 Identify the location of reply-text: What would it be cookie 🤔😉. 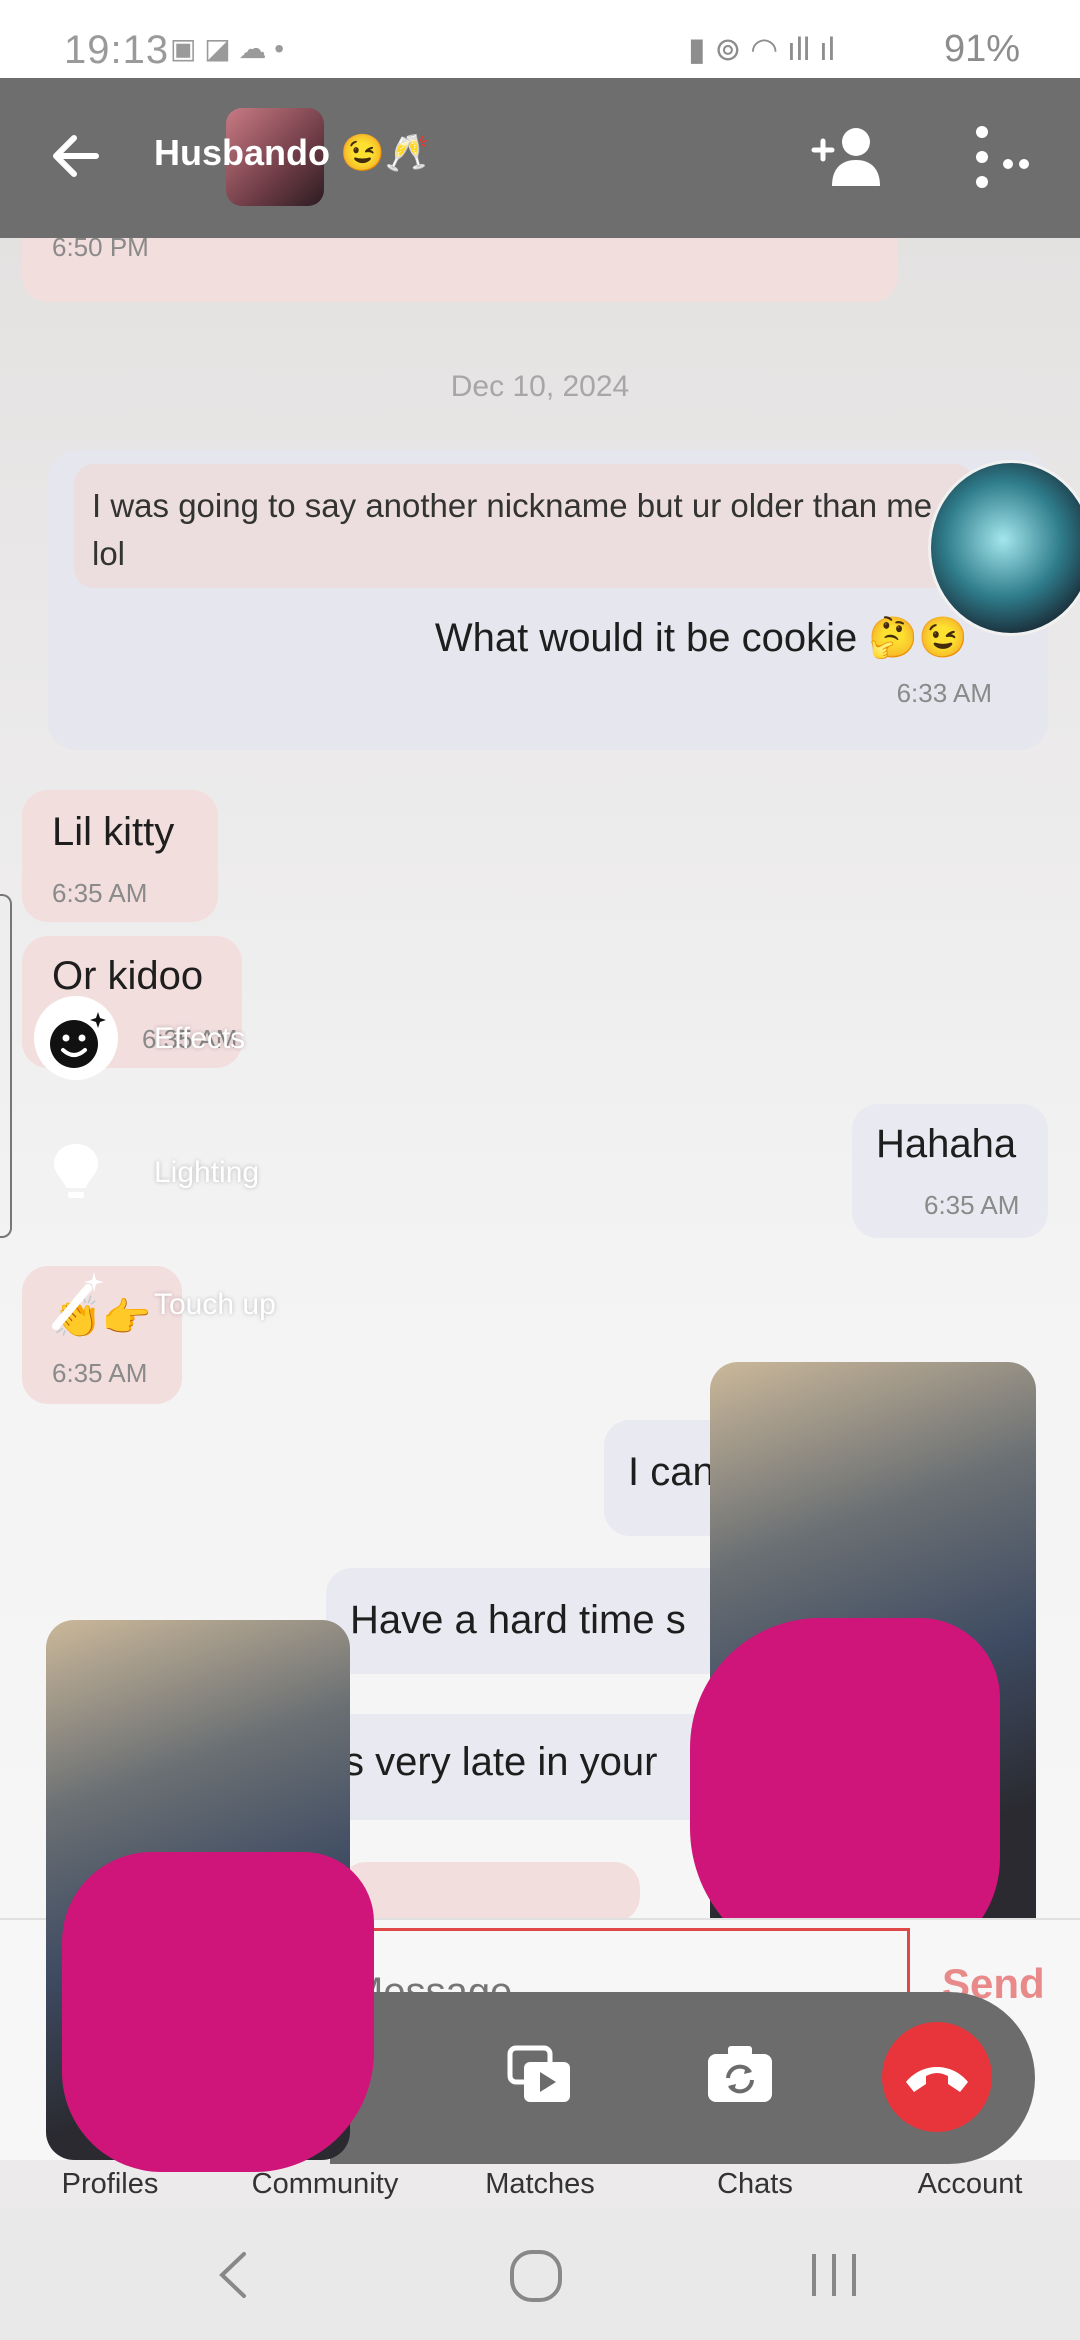
(701, 638).